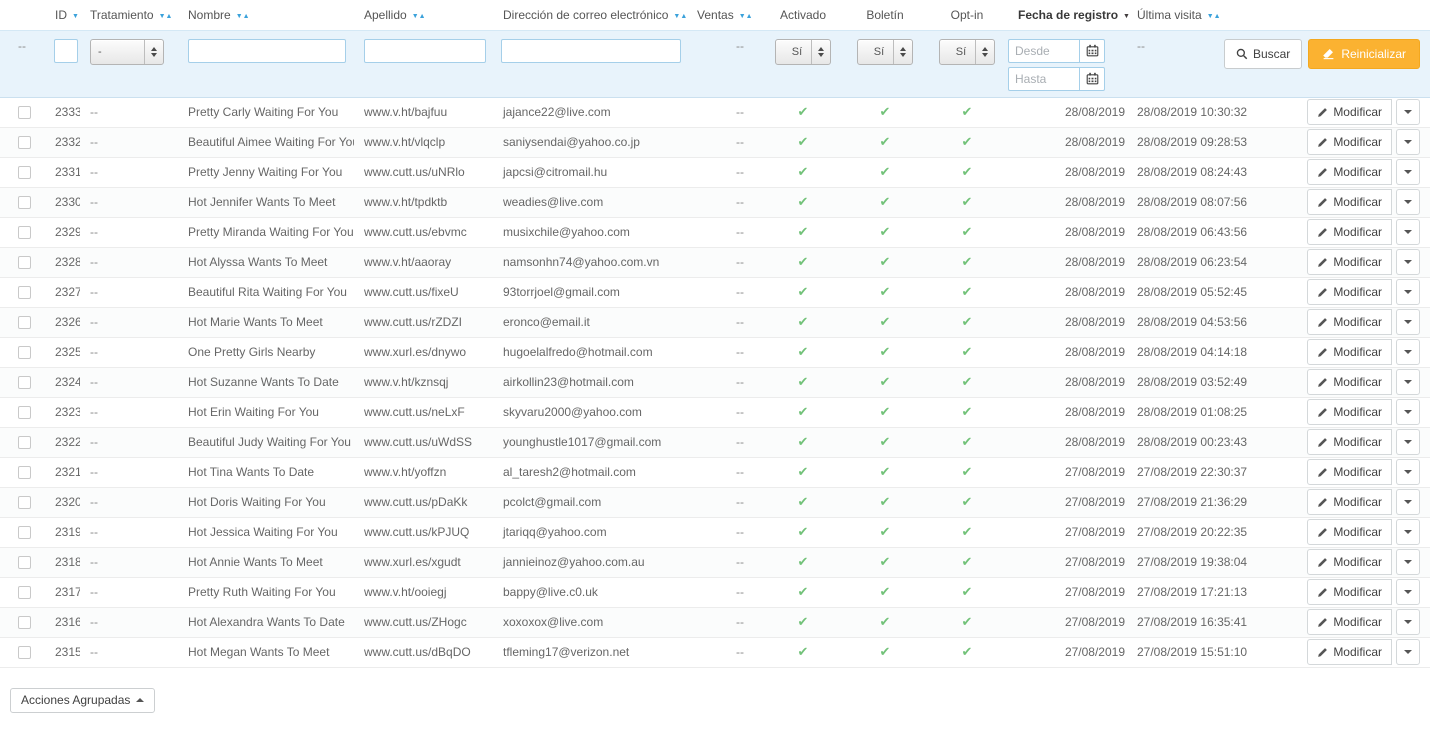  What do you see at coordinates (1263, 53) in the screenshot?
I see `search-button: Buscar` at bounding box center [1263, 53].